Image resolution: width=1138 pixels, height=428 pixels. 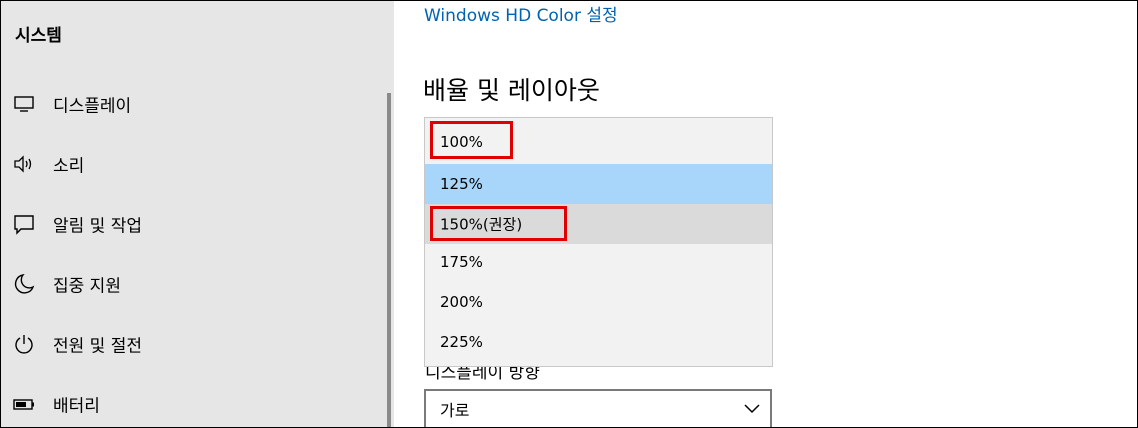 I want to click on orientation-dropdown: 가로, so click(x=598, y=408).